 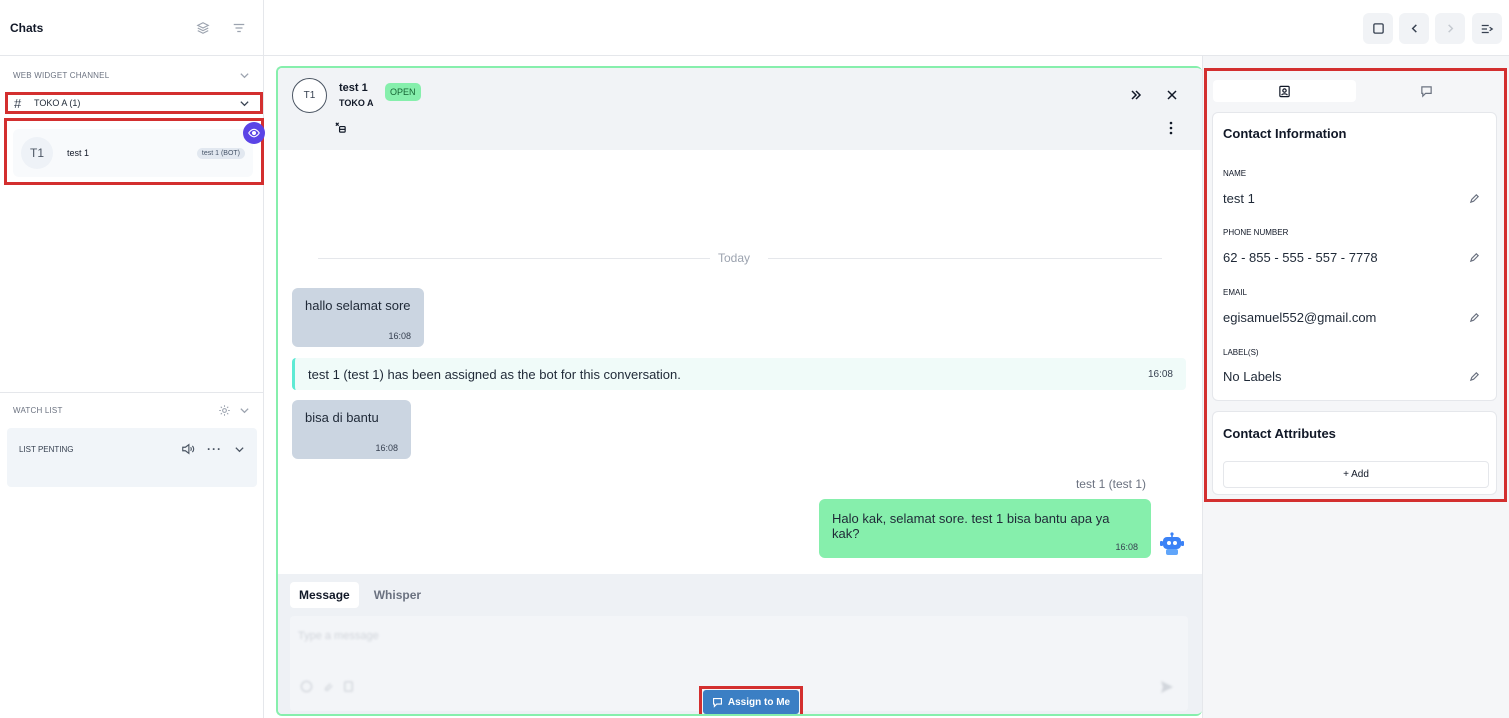 I want to click on chevron-right-icon, so click(x=1450, y=28).